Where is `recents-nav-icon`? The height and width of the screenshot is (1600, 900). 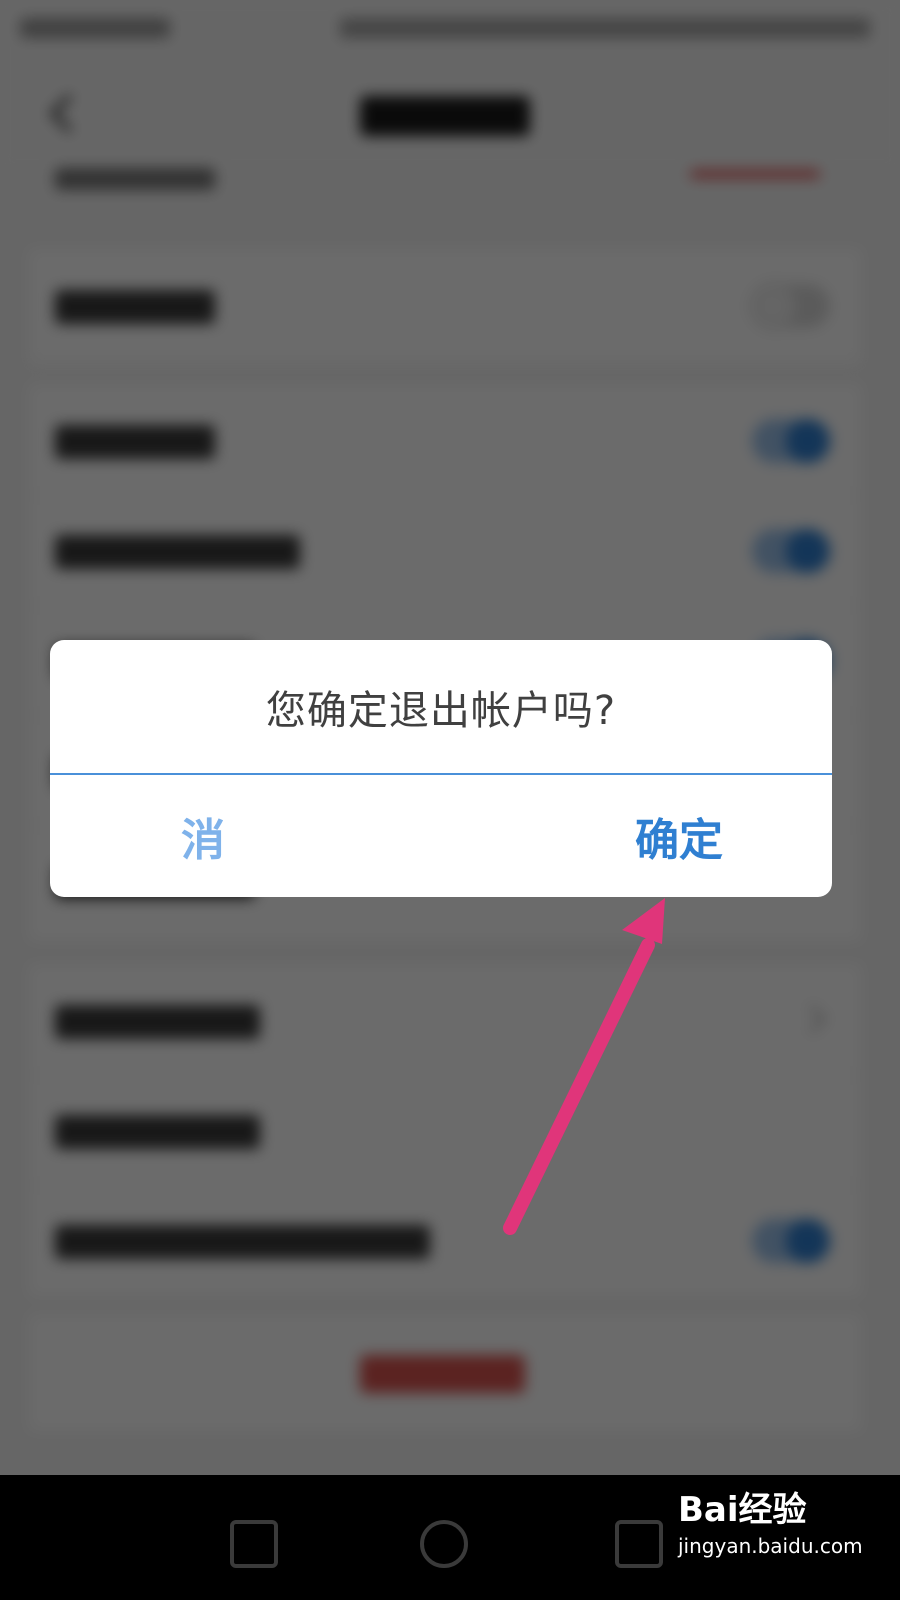
recents-nav-icon is located at coordinates (639, 1544).